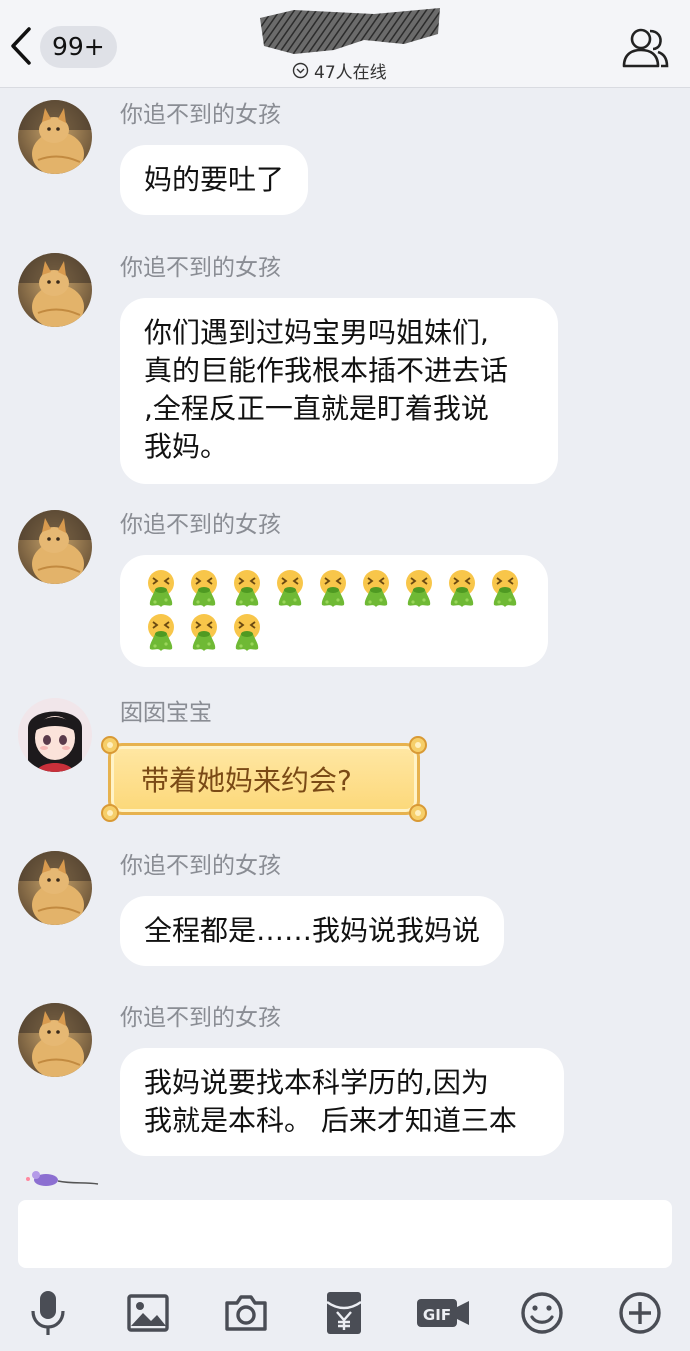  What do you see at coordinates (350, 72) in the screenshot?
I see `online-count-text: 47人在线` at bounding box center [350, 72].